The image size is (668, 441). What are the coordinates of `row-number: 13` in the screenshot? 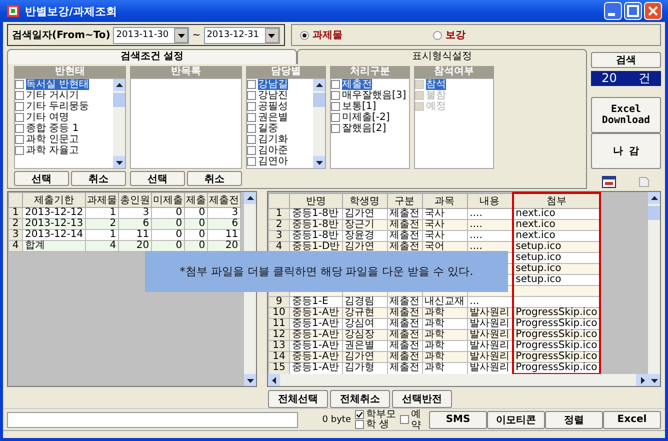 It's located at (279, 346).